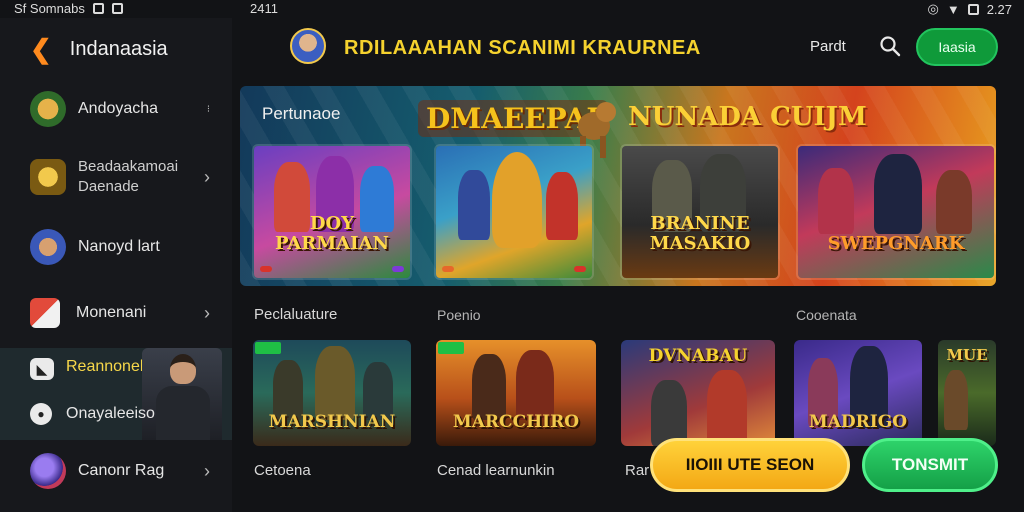  What do you see at coordinates (48, 471) in the screenshot?
I see `globe-icon` at bounding box center [48, 471].